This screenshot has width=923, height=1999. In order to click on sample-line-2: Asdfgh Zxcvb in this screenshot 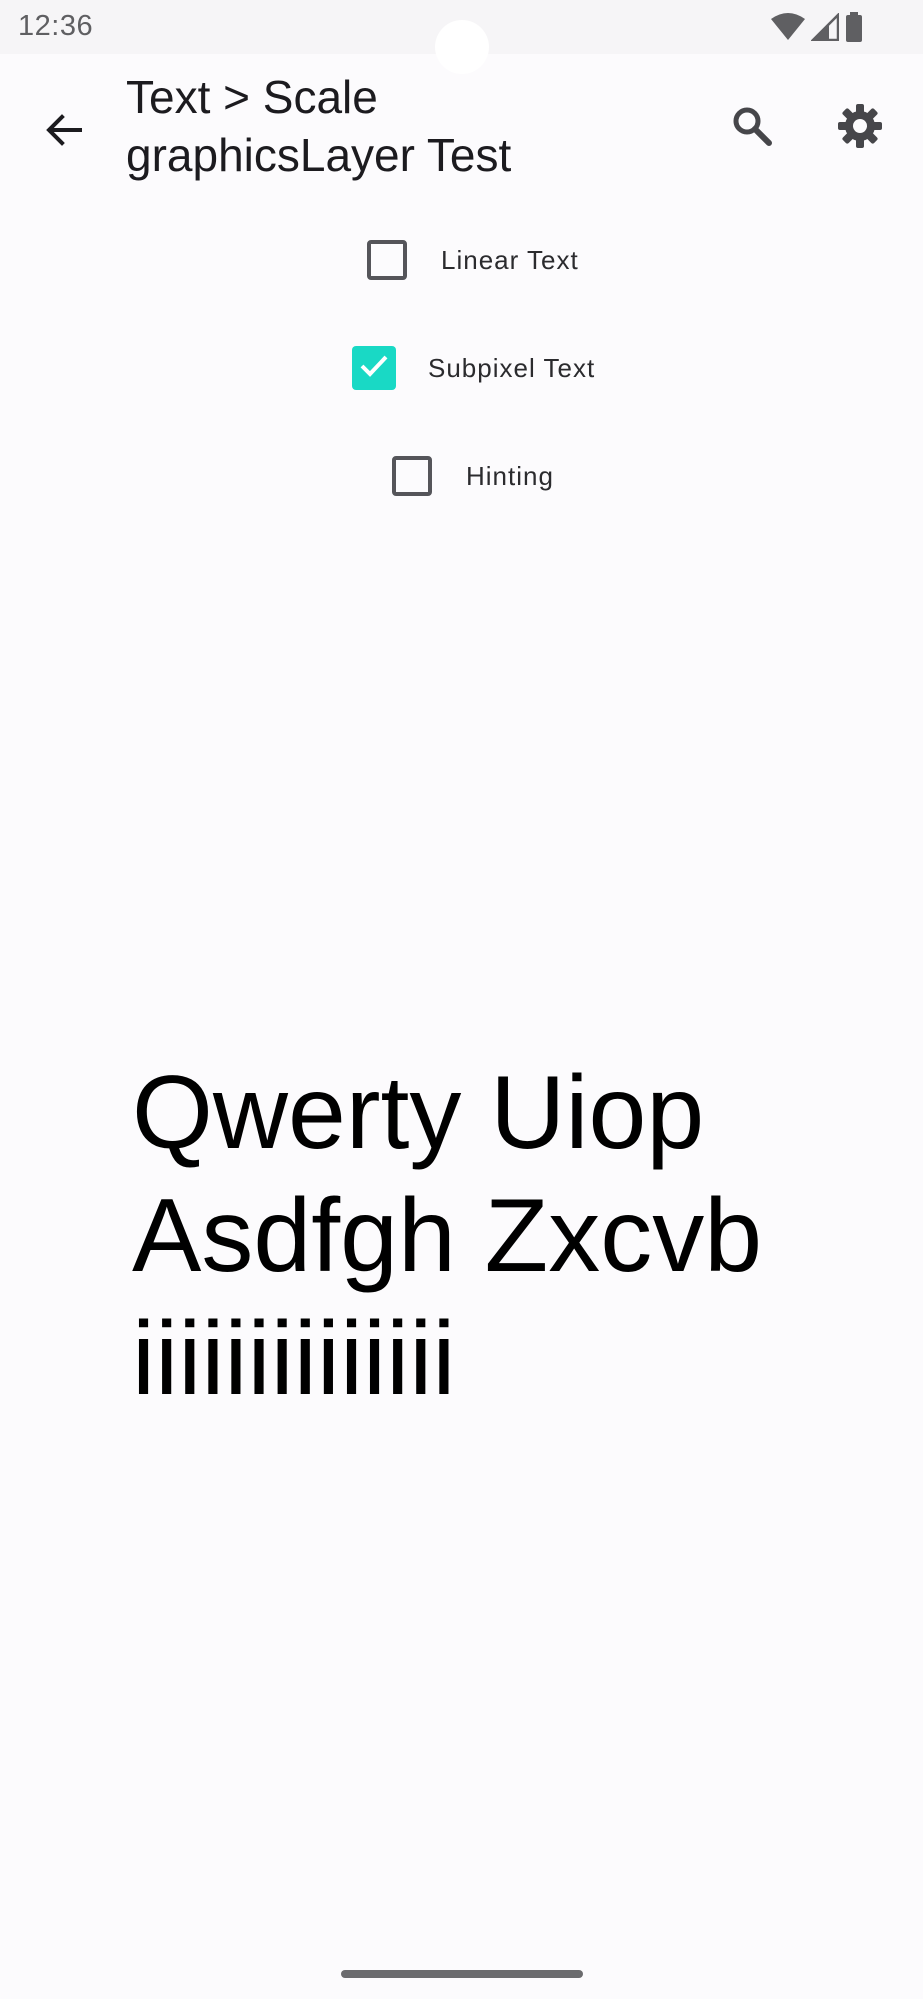, I will do `click(447, 1236)`.